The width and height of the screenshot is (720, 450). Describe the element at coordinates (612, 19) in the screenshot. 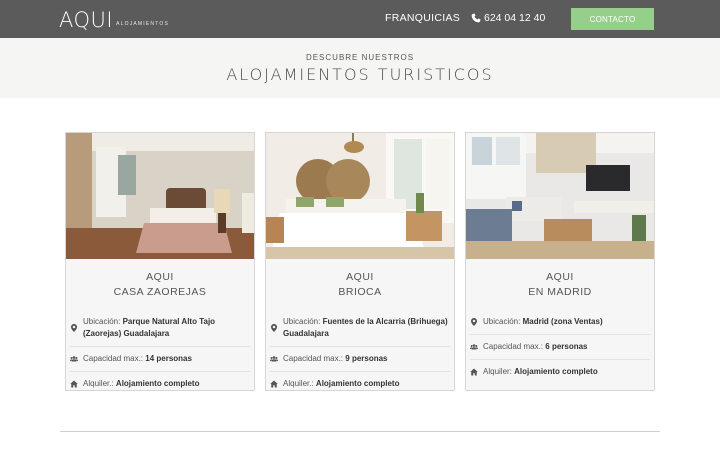

I see `contact-button: CONTACTO` at that location.